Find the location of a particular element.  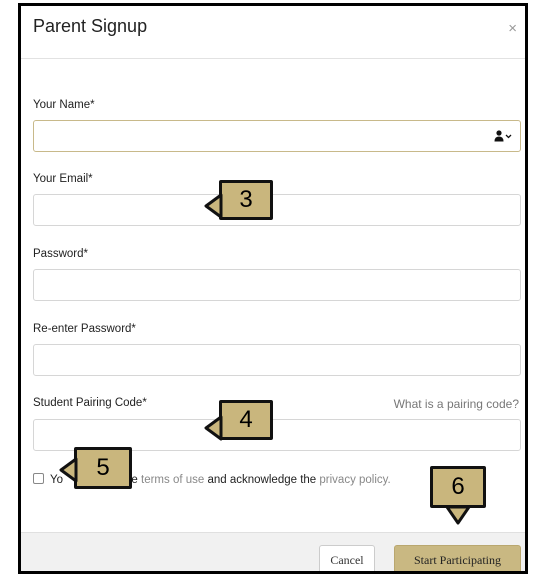

password-field is located at coordinates (277, 285).